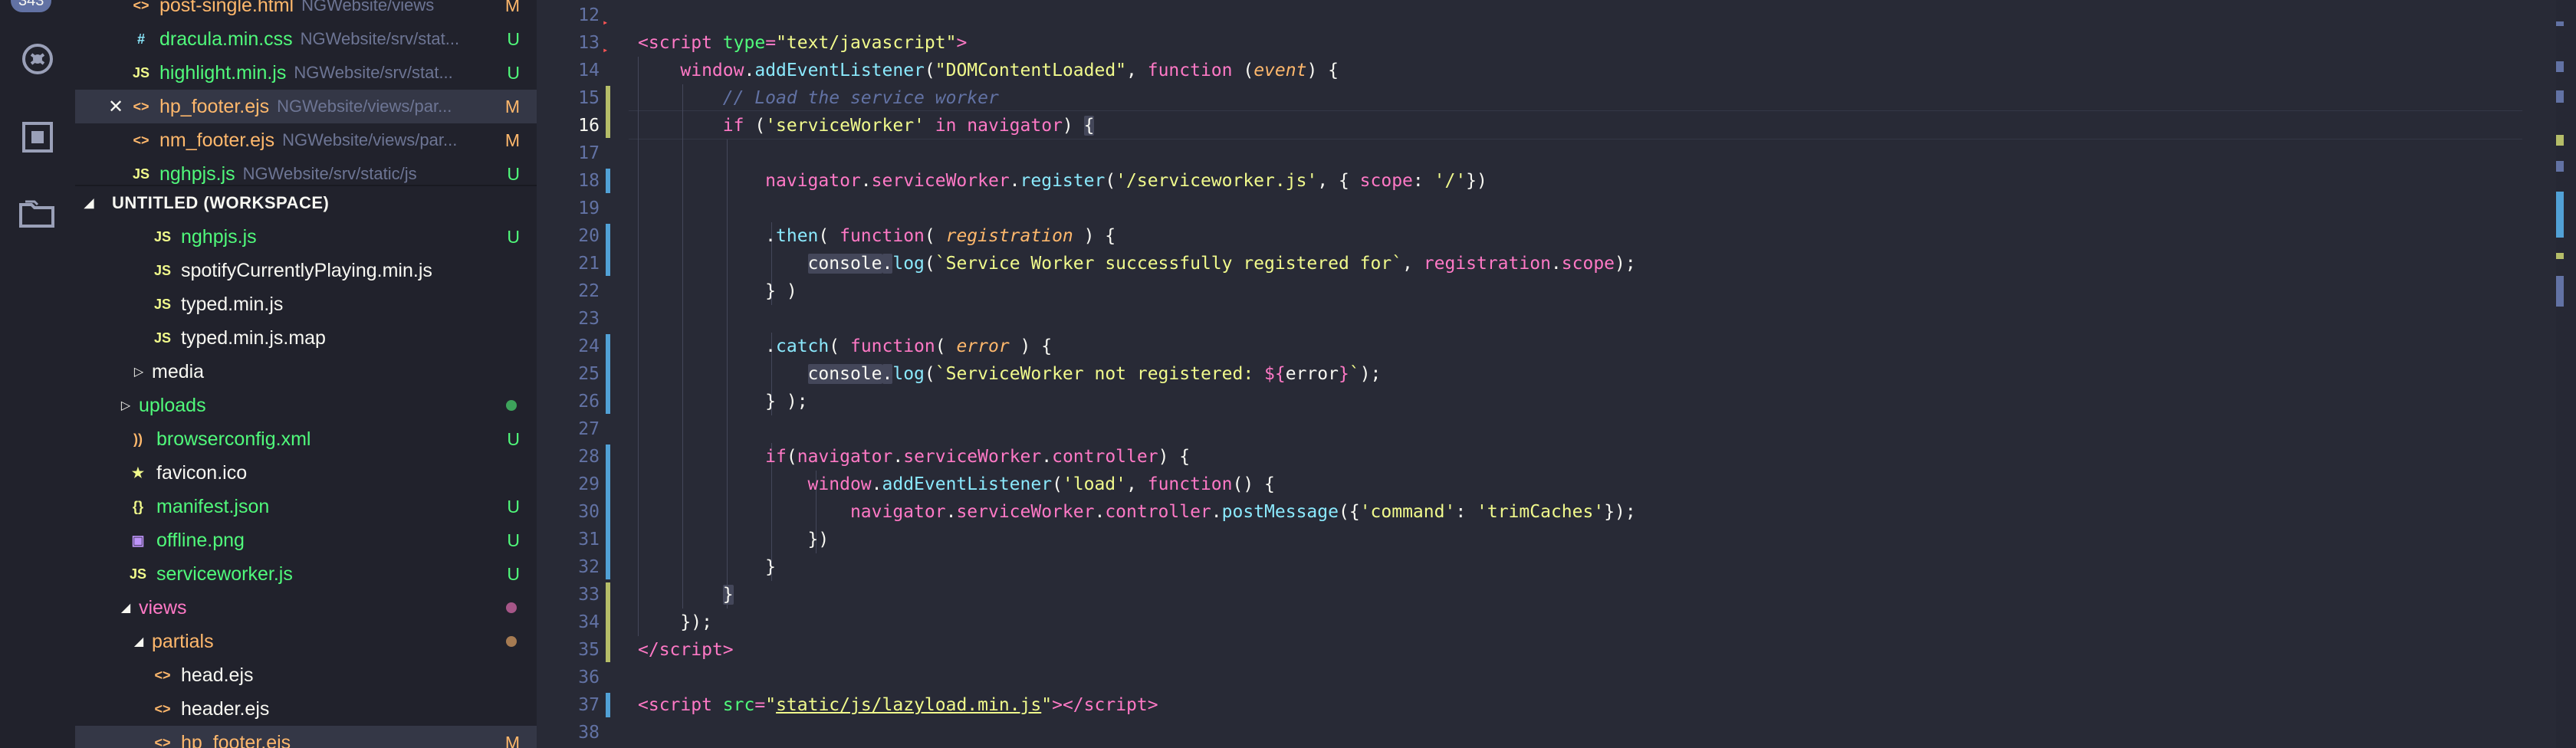 This screenshot has width=2576, height=748. Describe the element at coordinates (306, 304) in the screenshot. I see `file-item: JS typed.min.js` at that location.